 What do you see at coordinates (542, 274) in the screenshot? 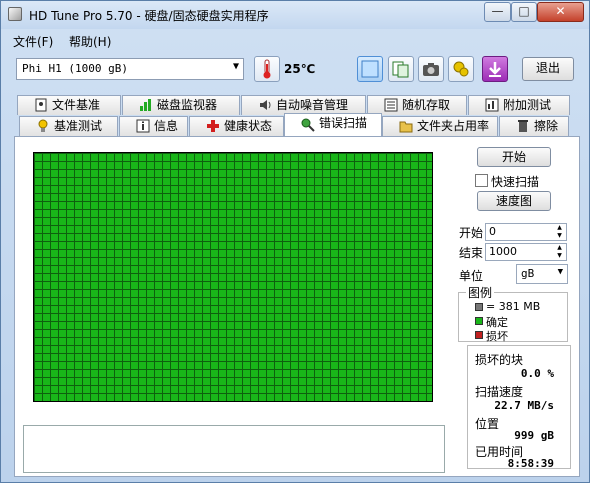
I see `unit-select: gB ▼` at bounding box center [542, 274].